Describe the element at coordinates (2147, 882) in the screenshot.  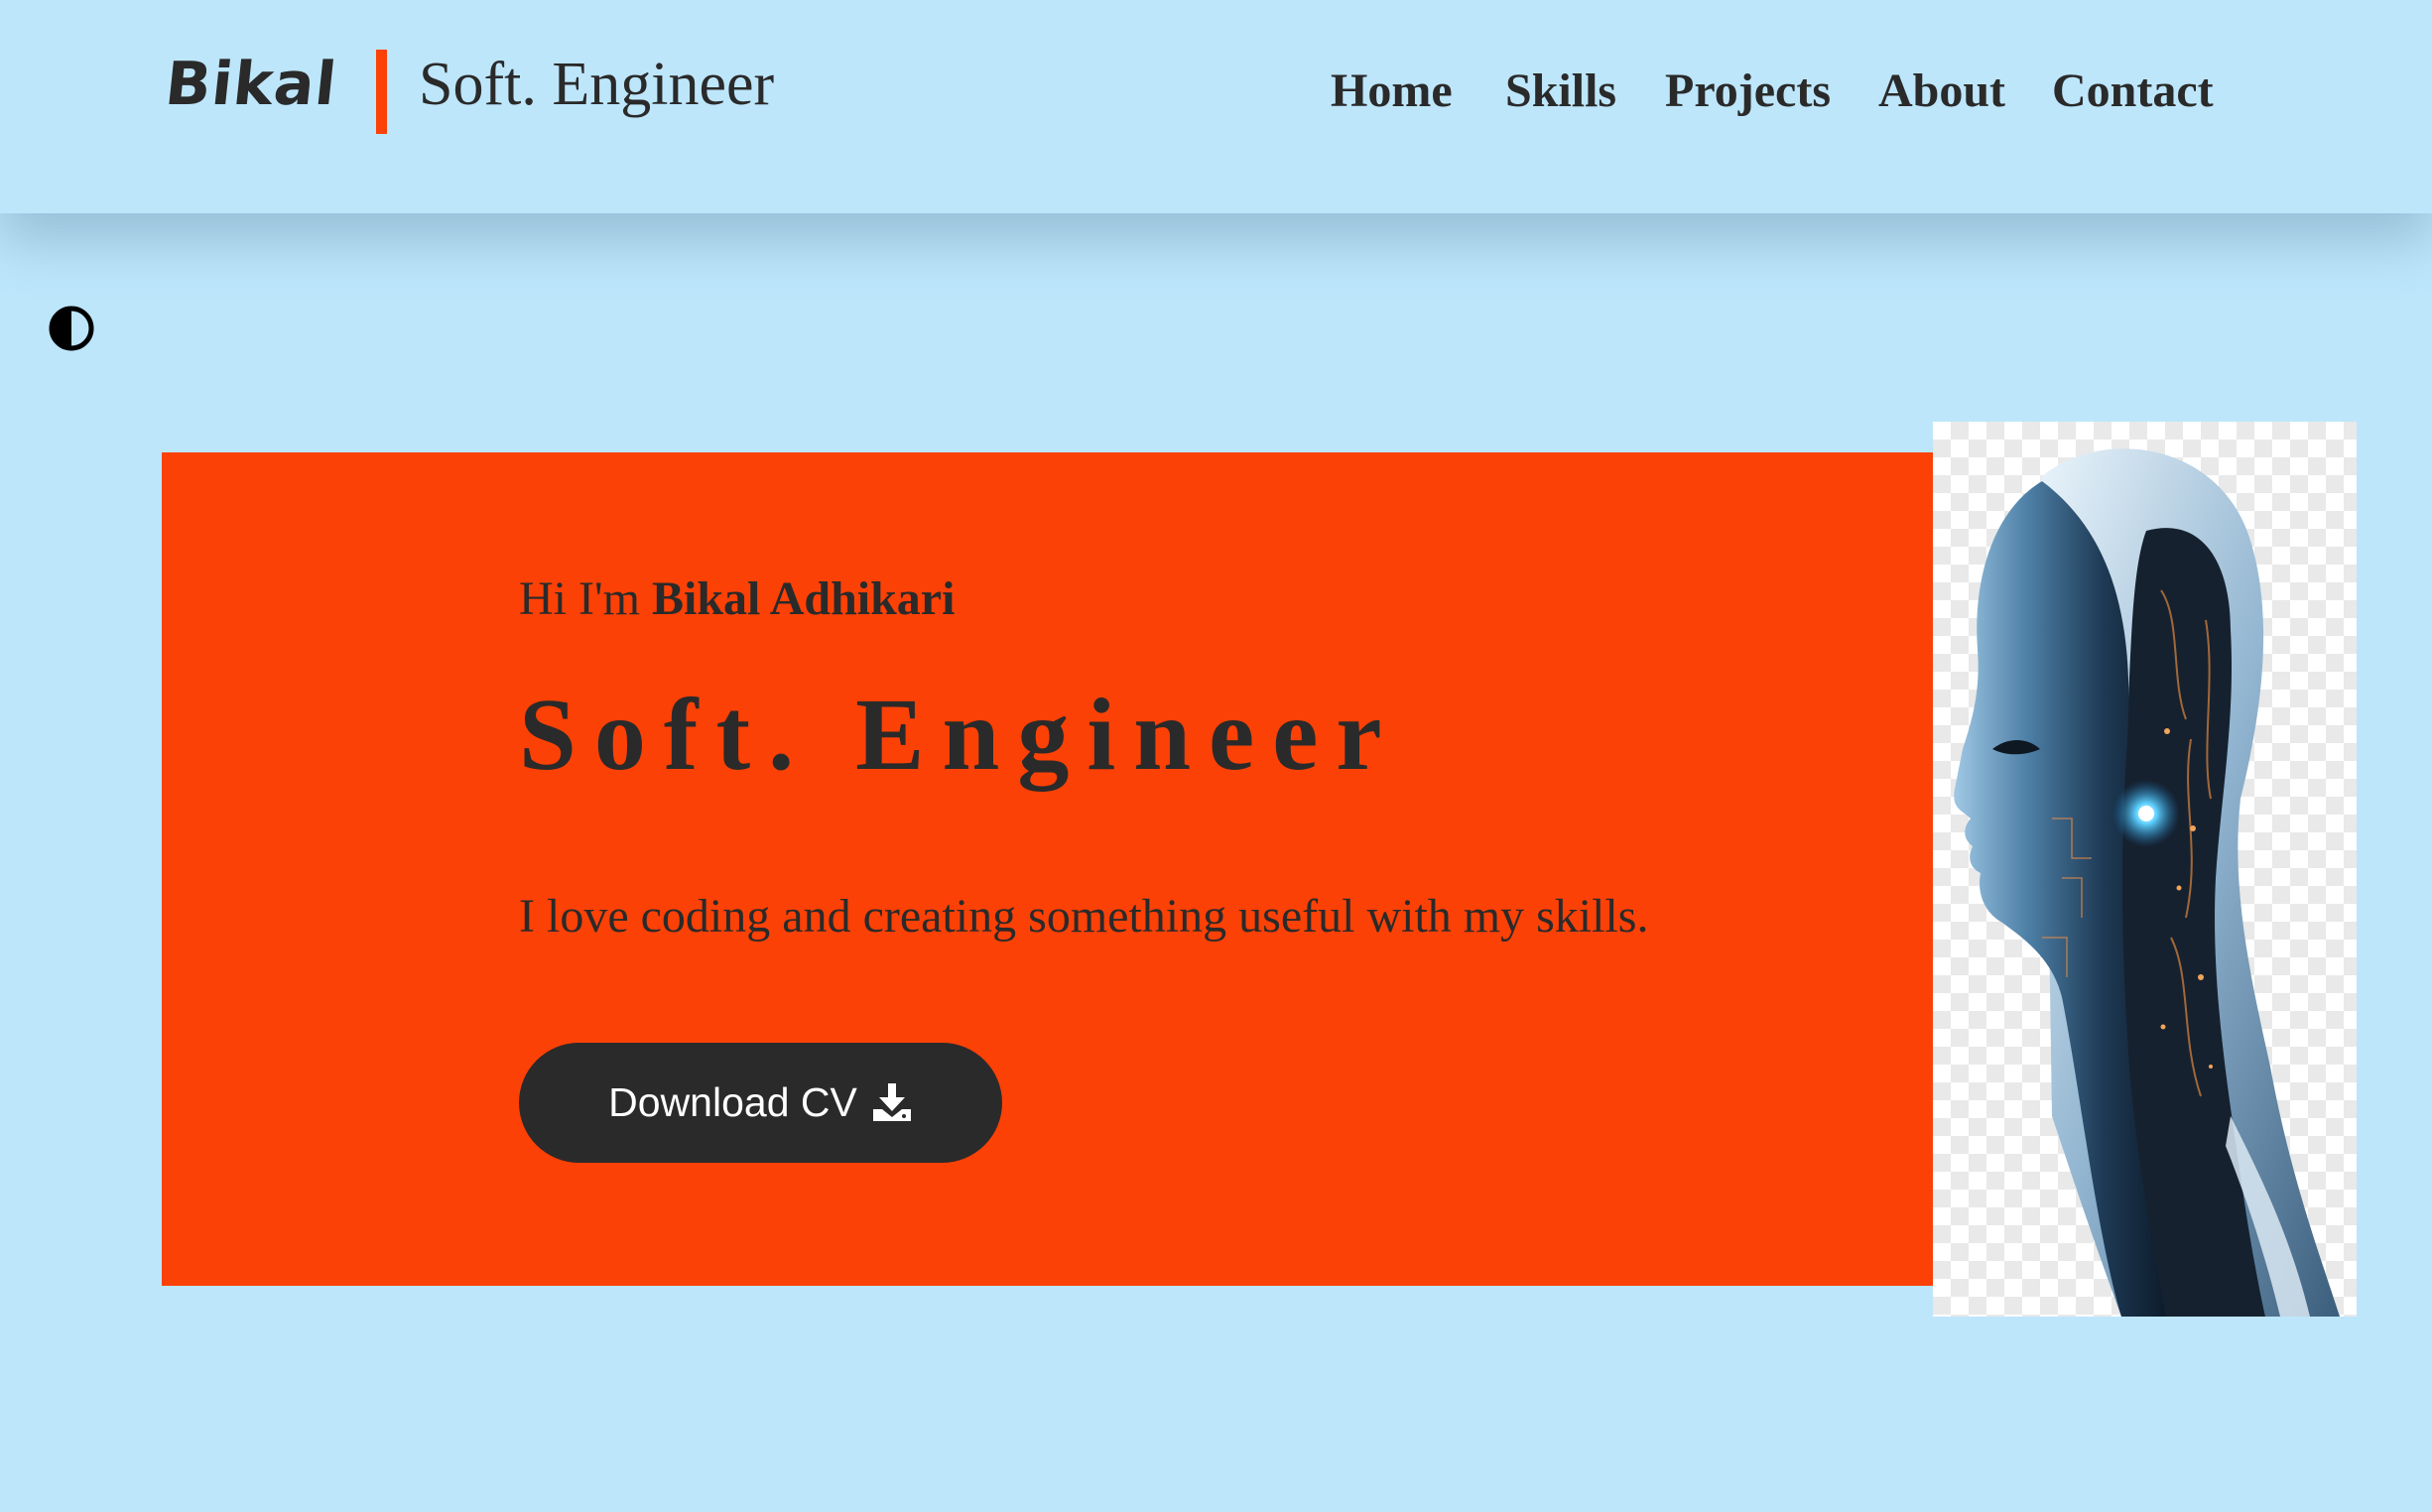
I see `robot-head-illustration` at that location.